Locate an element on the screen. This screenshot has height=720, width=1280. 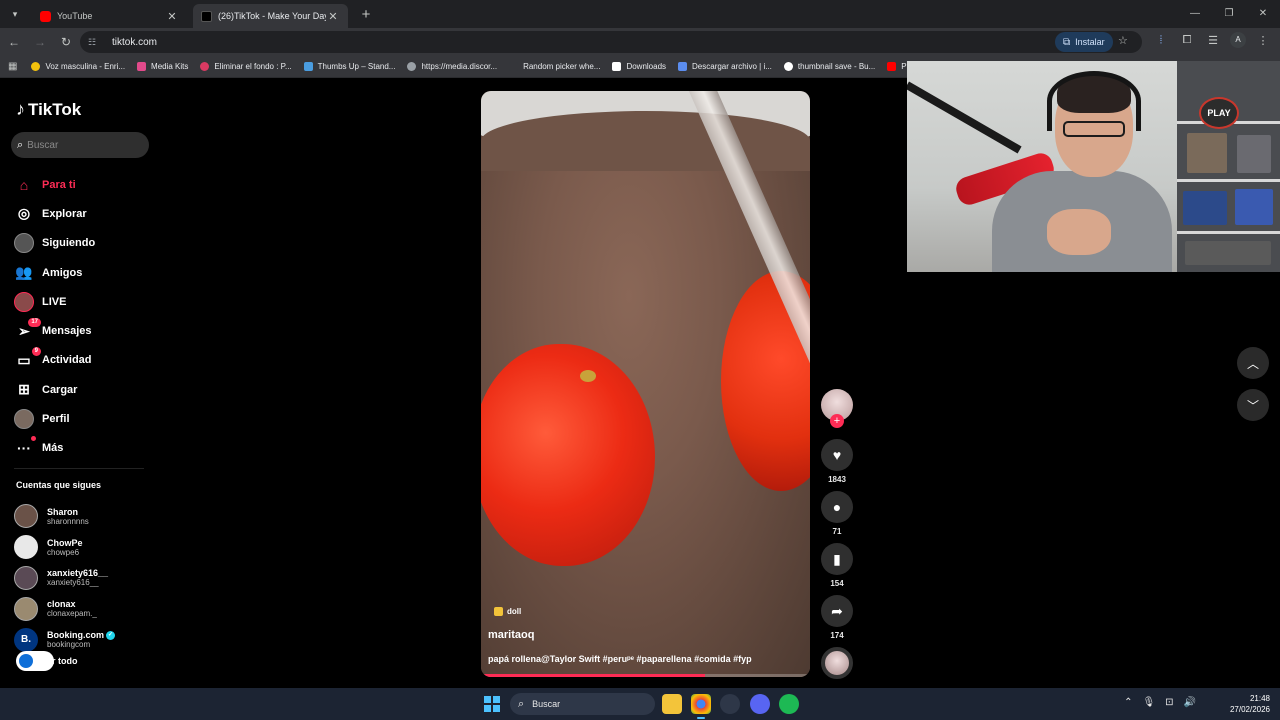
following-item-clonax: clonax clonaxepam._ is located at coordinates (64, 608).